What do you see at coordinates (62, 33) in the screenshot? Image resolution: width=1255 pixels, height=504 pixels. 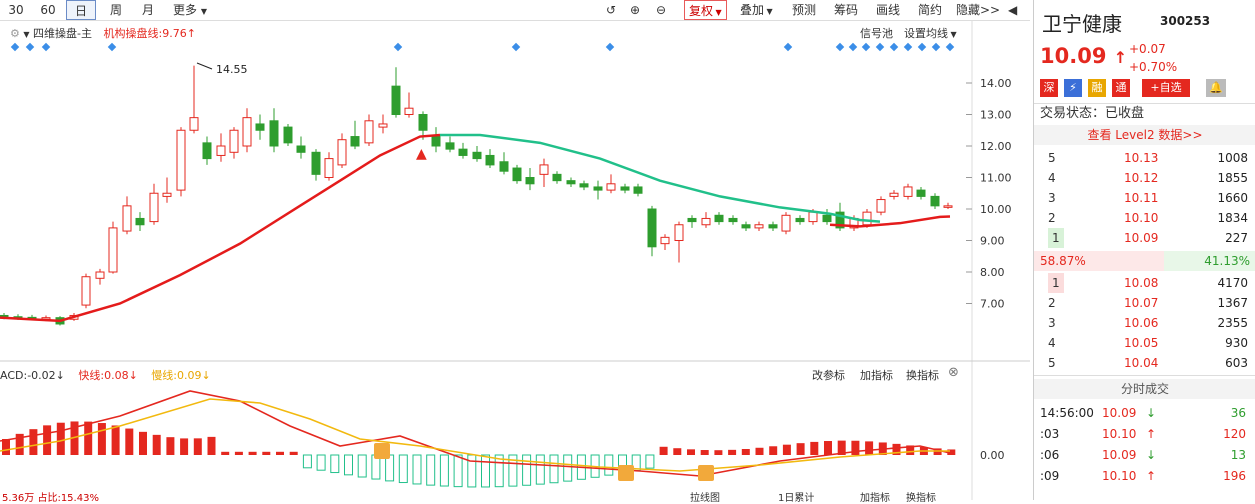 I see `indicator-title: 四维操盘-主` at bounding box center [62, 33].